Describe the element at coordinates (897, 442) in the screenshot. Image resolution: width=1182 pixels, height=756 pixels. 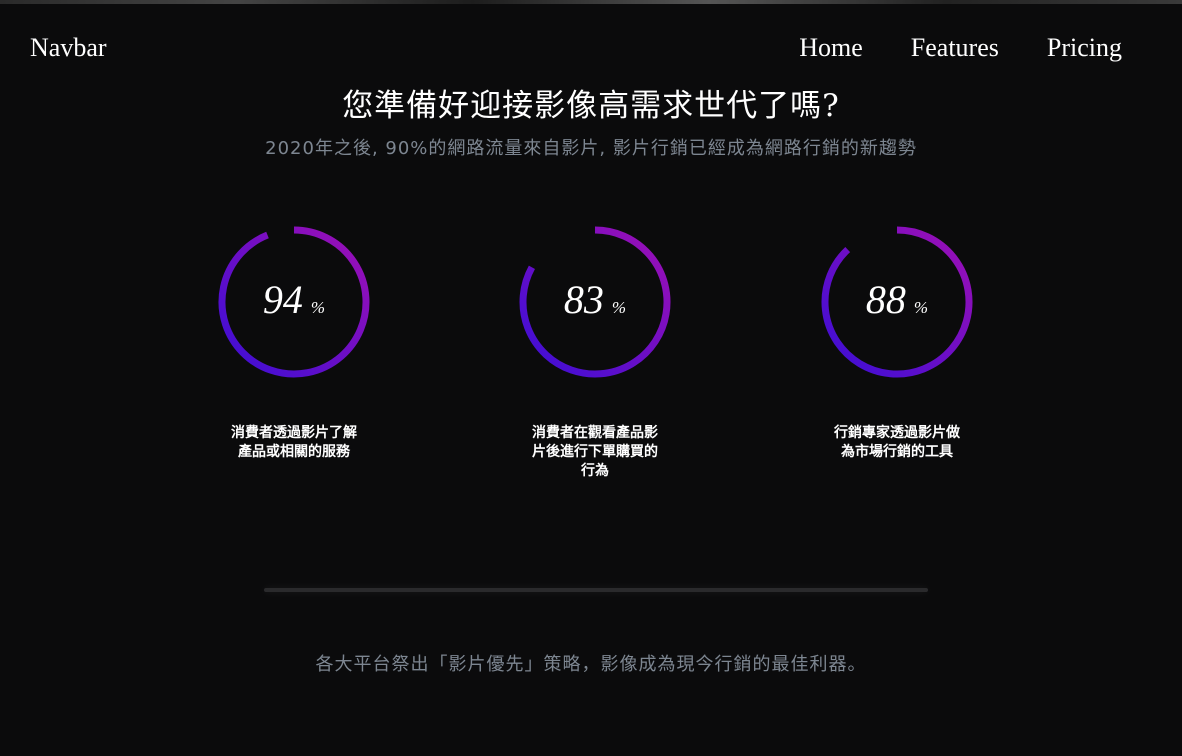
I see `stat-label: 行銷專家透過影片做為市場行銷的工具` at that location.